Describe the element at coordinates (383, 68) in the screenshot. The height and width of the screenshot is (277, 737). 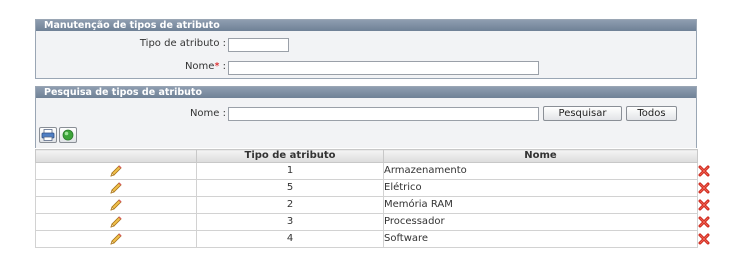
I see `name-input` at that location.